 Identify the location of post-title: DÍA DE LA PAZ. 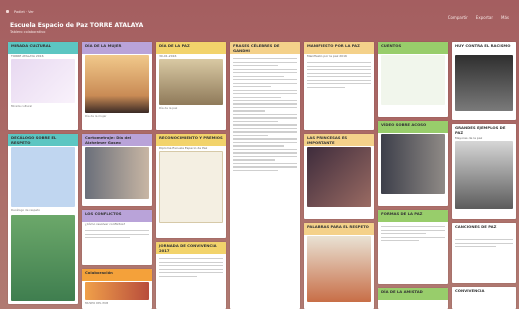
(191, 48).